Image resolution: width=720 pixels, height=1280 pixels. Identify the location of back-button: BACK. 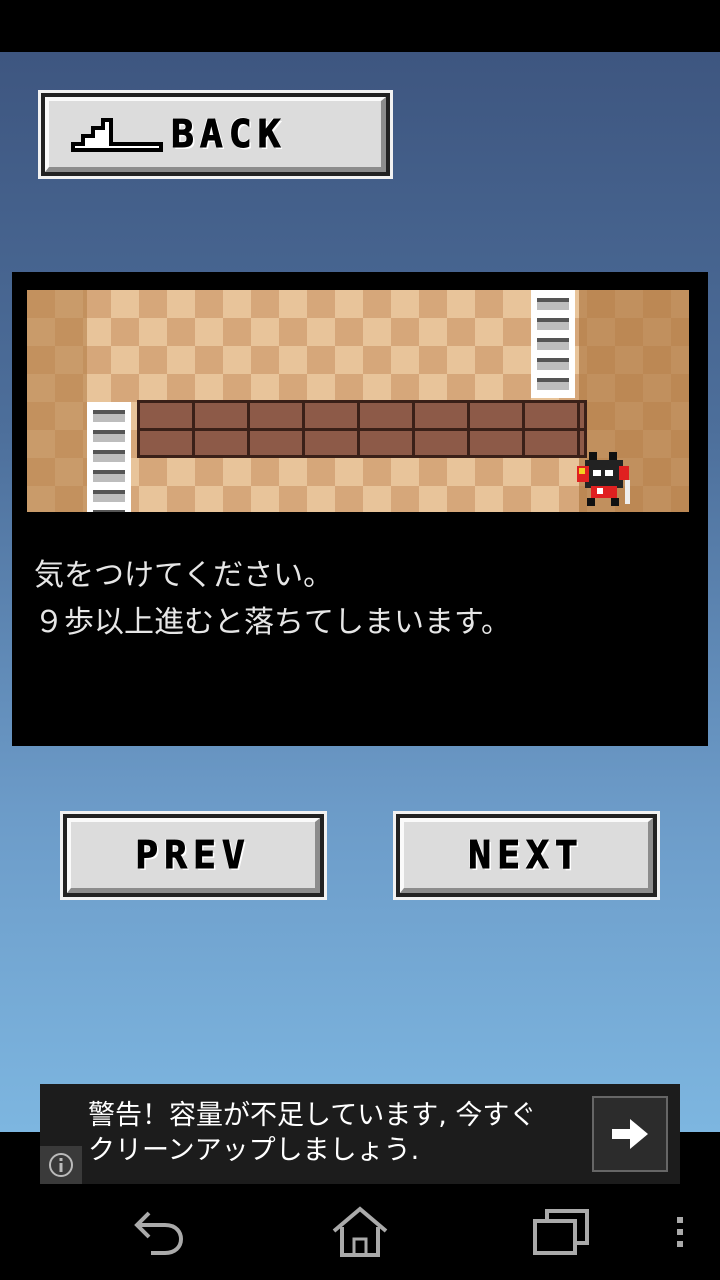
(215, 134).